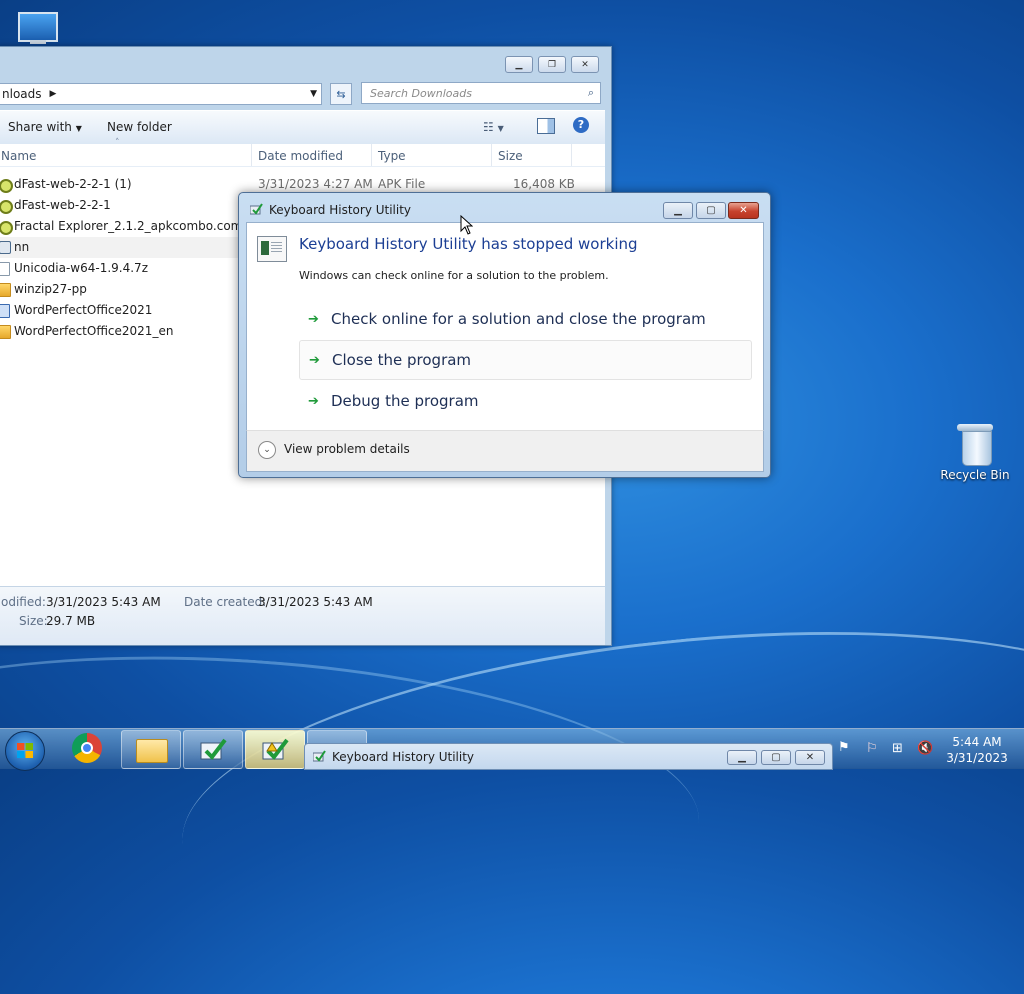 The height and width of the screenshot is (994, 1024). I want to click on volume-muted-icon: 🔇, so click(925, 748).